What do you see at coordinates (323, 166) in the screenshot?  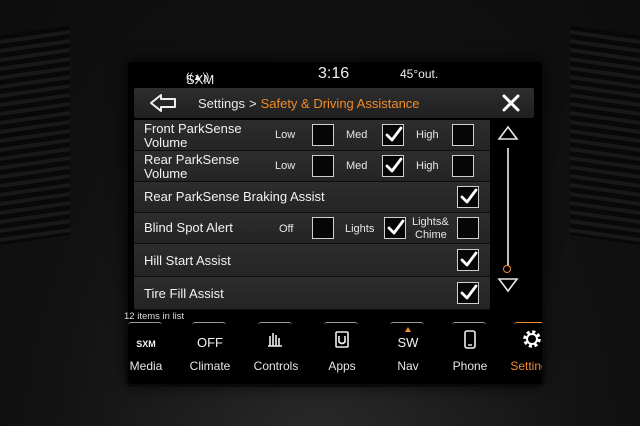 I see `rear-parksense-low-checkbox` at bounding box center [323, 166].